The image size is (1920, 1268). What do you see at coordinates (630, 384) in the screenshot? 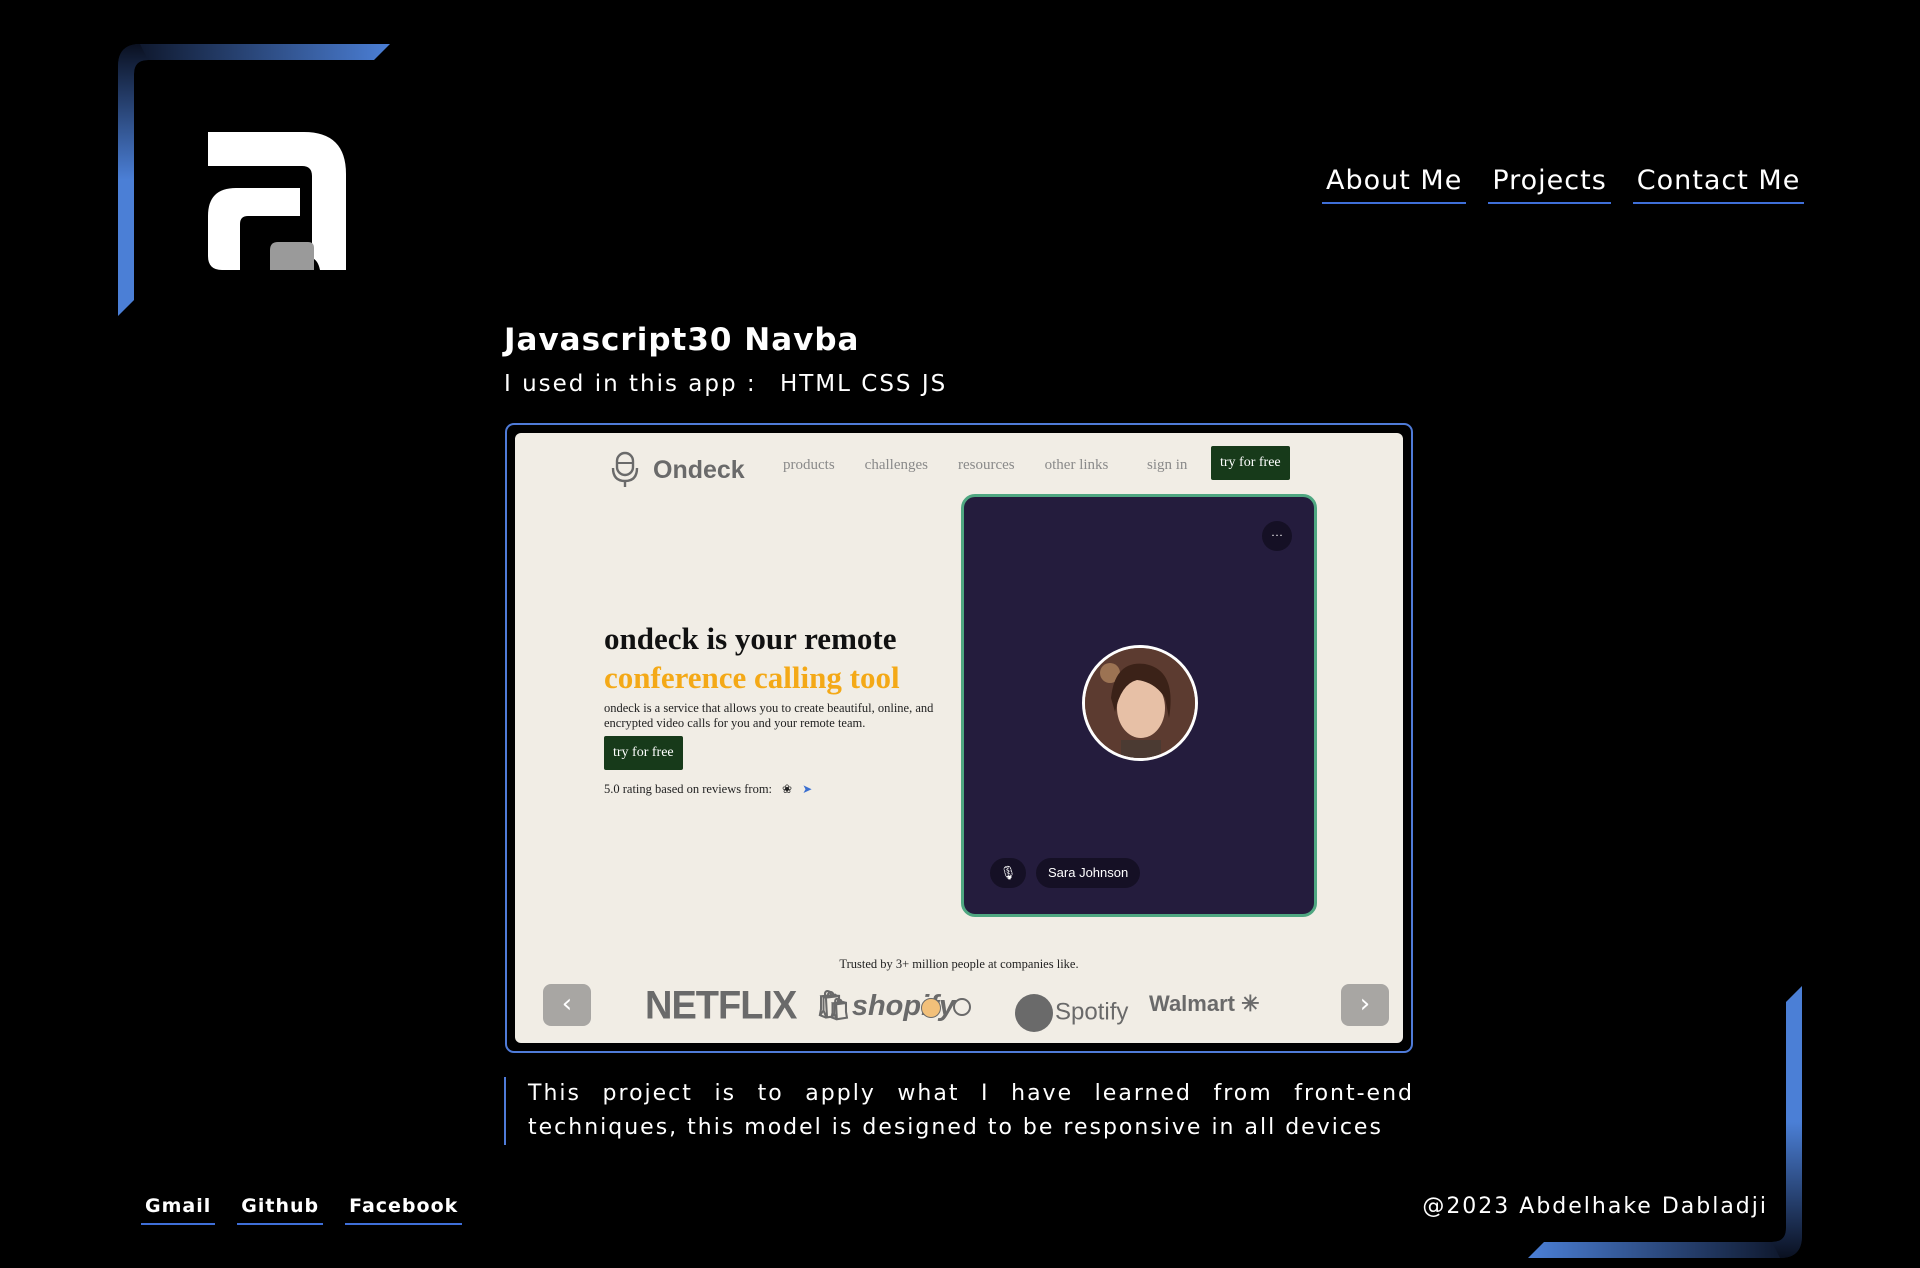
I see `tech-label: I used in this app :` at bounding box center [630, 384].